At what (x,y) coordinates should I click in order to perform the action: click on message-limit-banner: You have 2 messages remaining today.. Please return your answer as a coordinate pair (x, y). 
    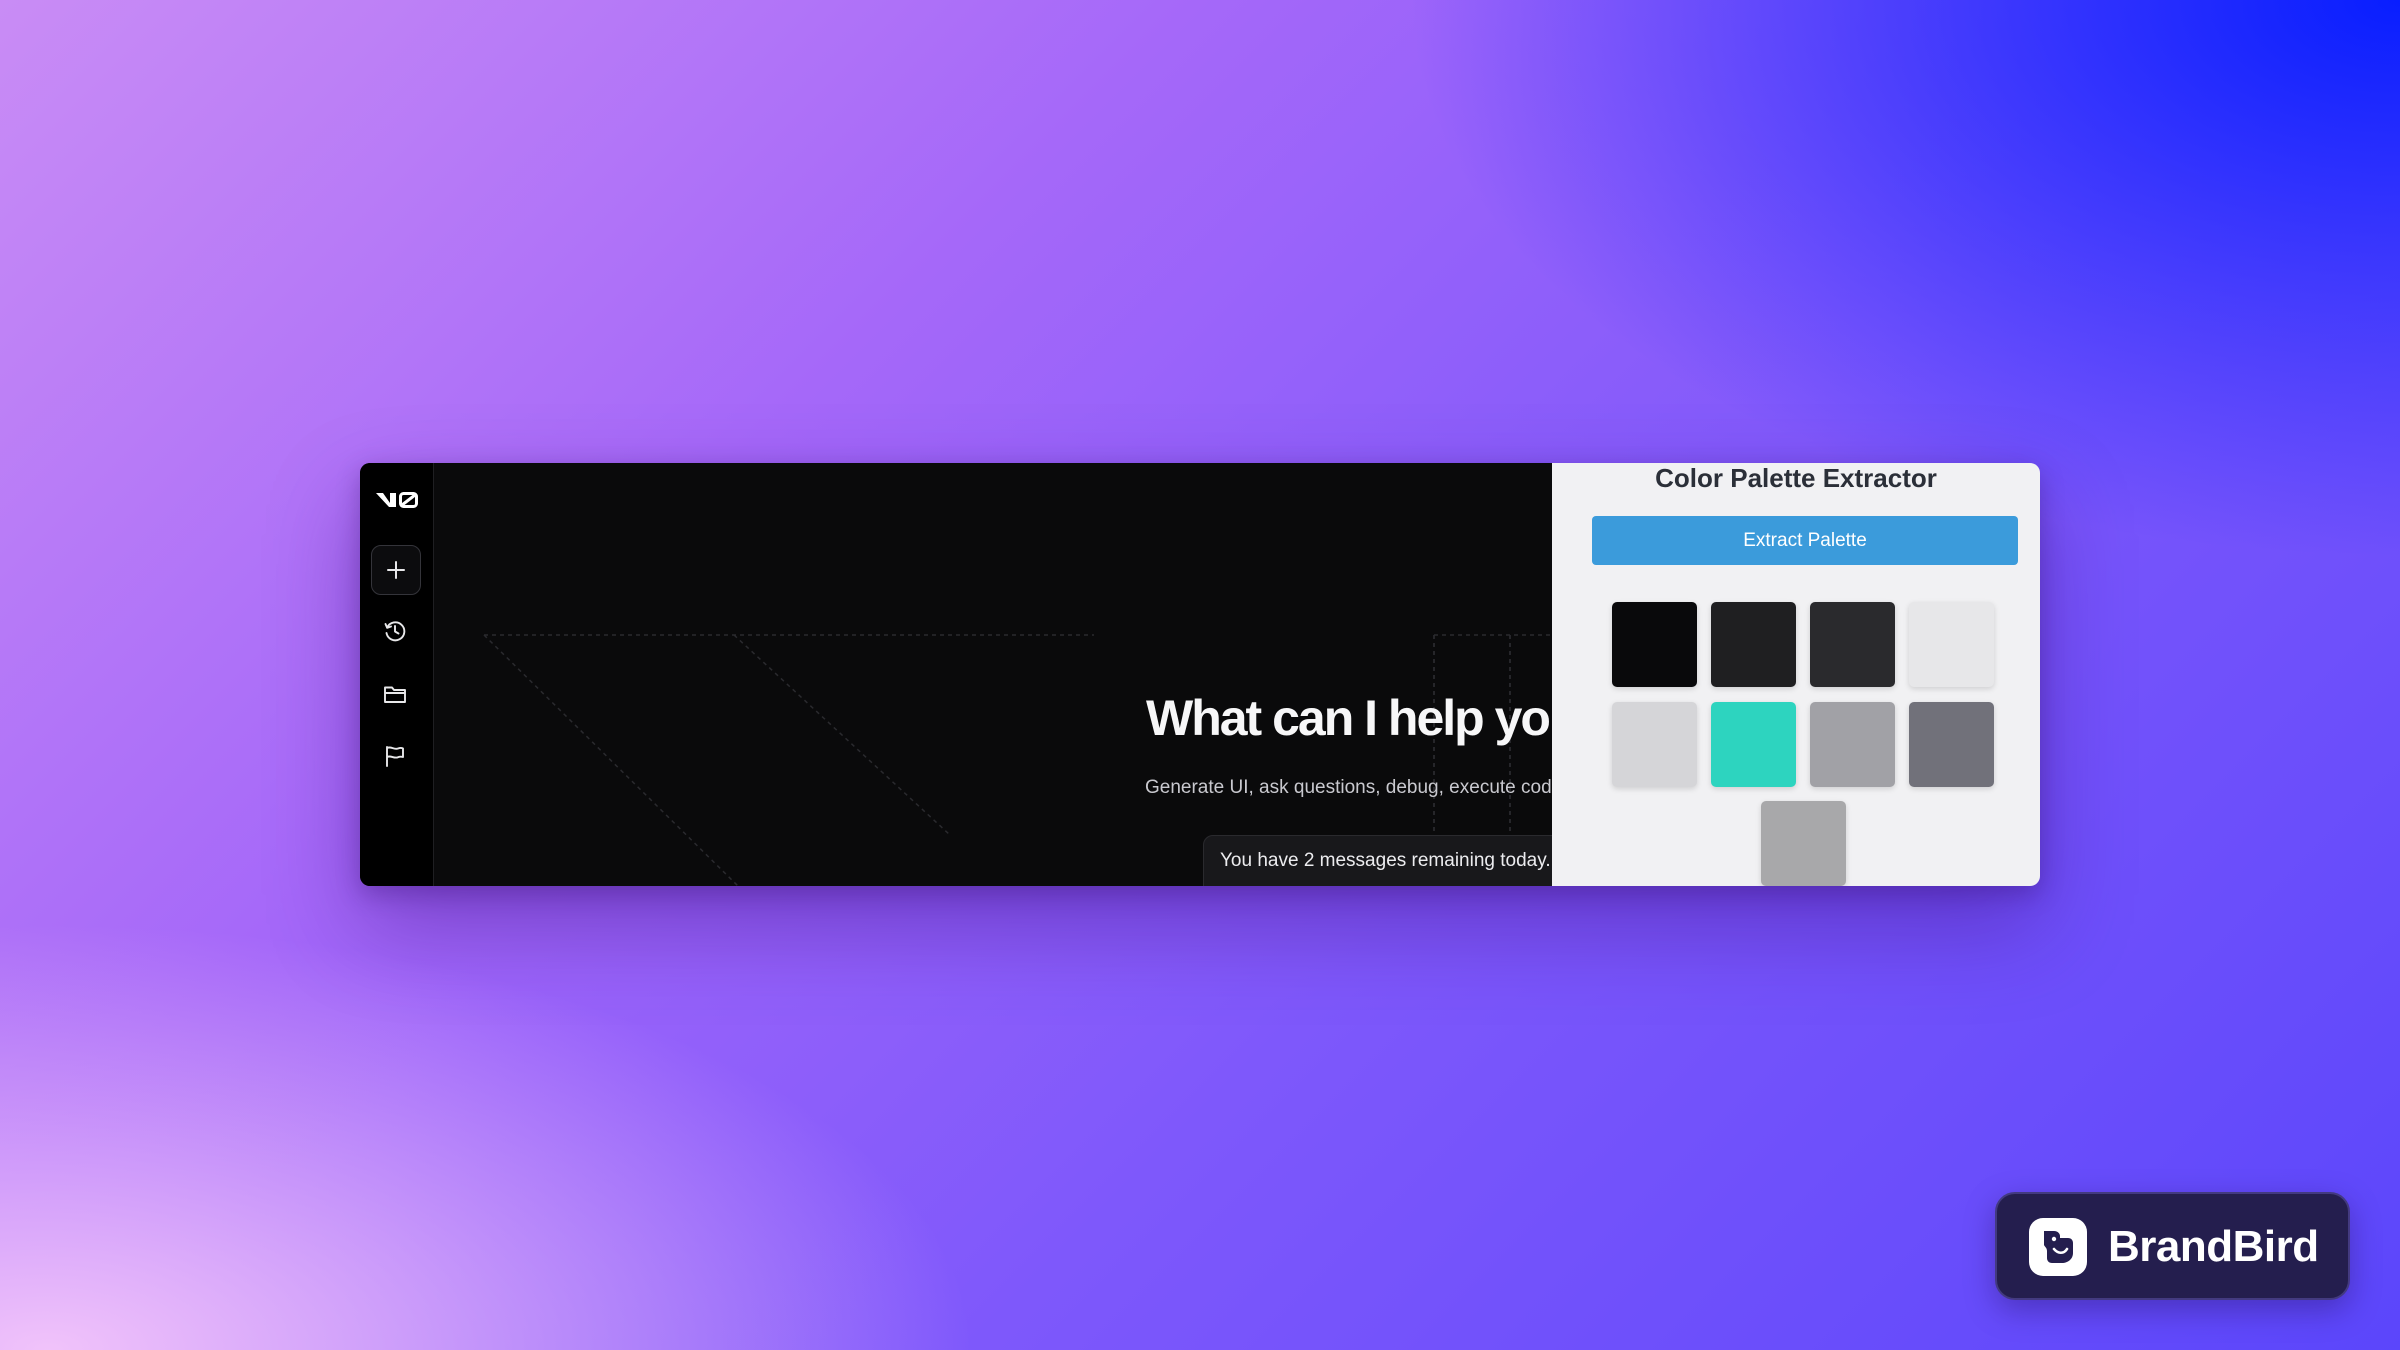
    Looking at the image, I should click on (1377, 860).